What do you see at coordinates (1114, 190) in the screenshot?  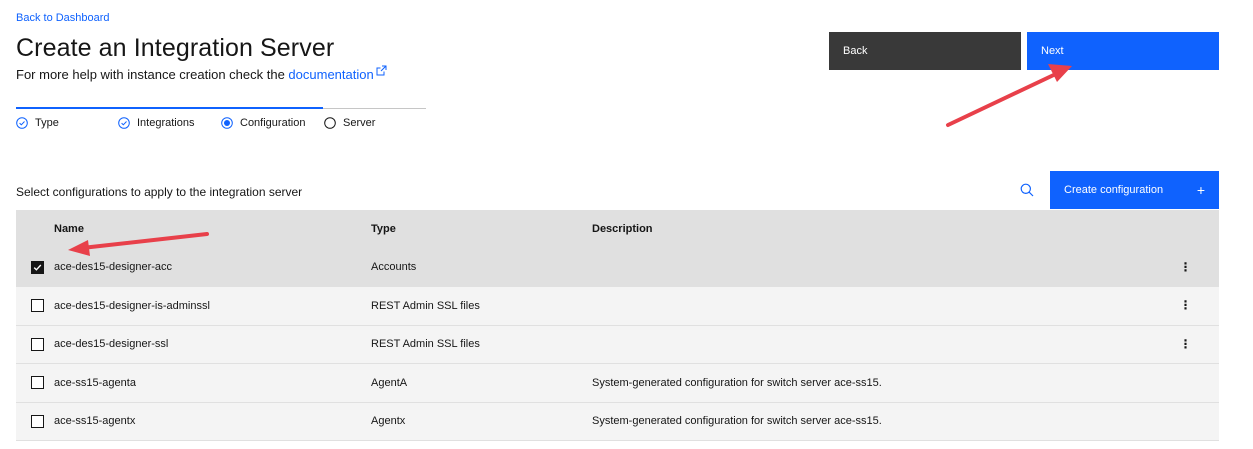 I see `create-configuration-label: Create configuration` at bounding box center [1114, 190].